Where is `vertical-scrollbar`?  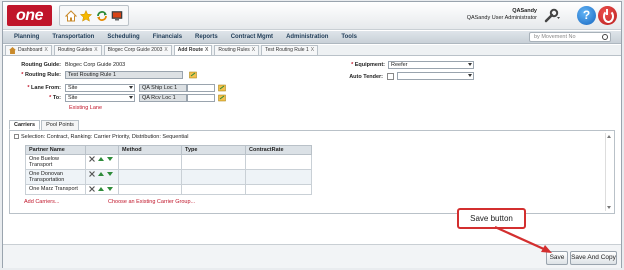 vertical-scrollbar is located at coordinates (608, 172).